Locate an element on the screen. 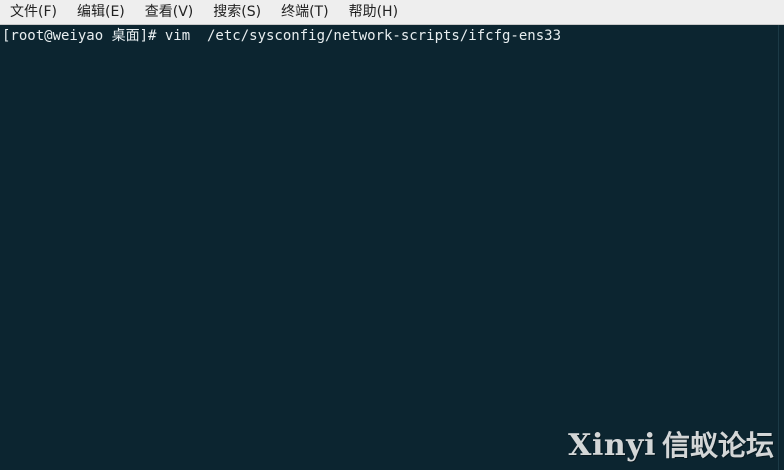  menu-bar: 文件(F) 编辑(E) 查看(V) 搜索(S) 终端(T) 帮助(H) is located at coordinates (392, 12).